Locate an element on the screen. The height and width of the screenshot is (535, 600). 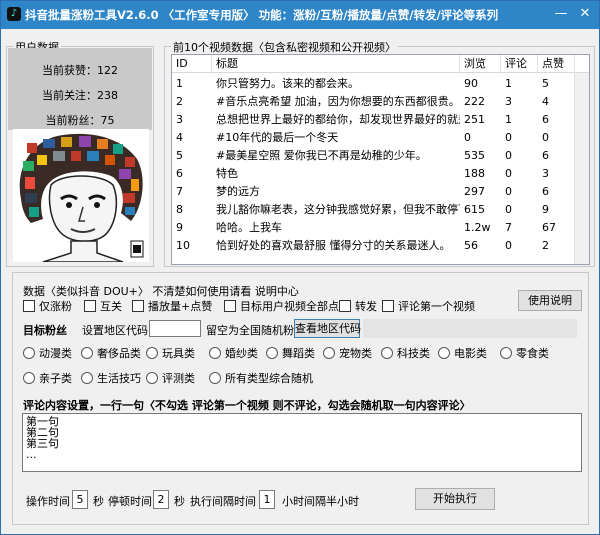
radio-tech: 科技类 is located at coordinates (405, 354).